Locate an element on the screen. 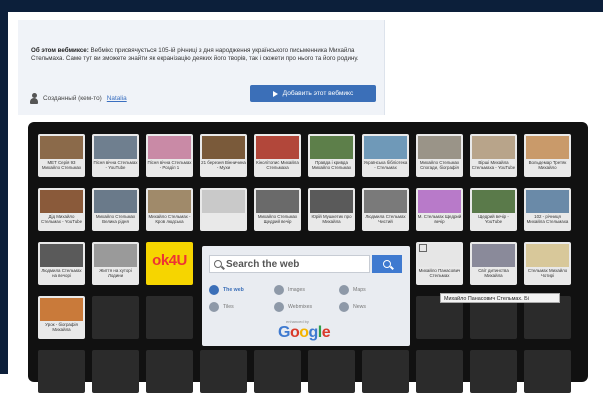 Image resolution: width=603 pixels, height=393 pixels. webmix-tile: Пісня вічна Стельмах - Розділ 1 is located at coordinates (169, 155).